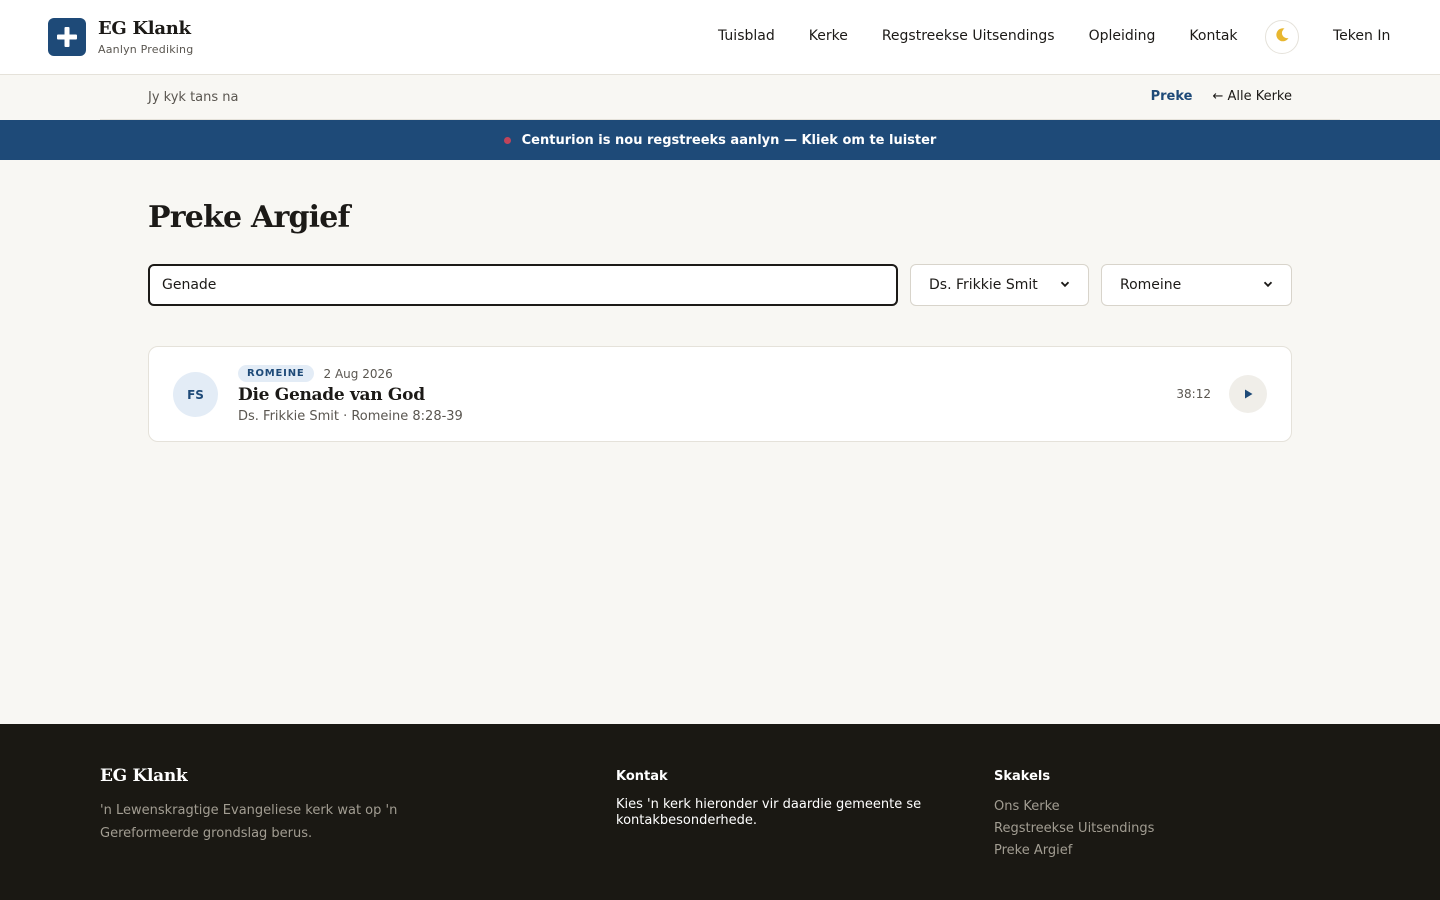 The width and height of the screenshot is (1440, 900). What do you see at coordinates (1172, 96) in the screenshot?
I see `context-link-preke: Preke` at bounding box center [1172, 96].